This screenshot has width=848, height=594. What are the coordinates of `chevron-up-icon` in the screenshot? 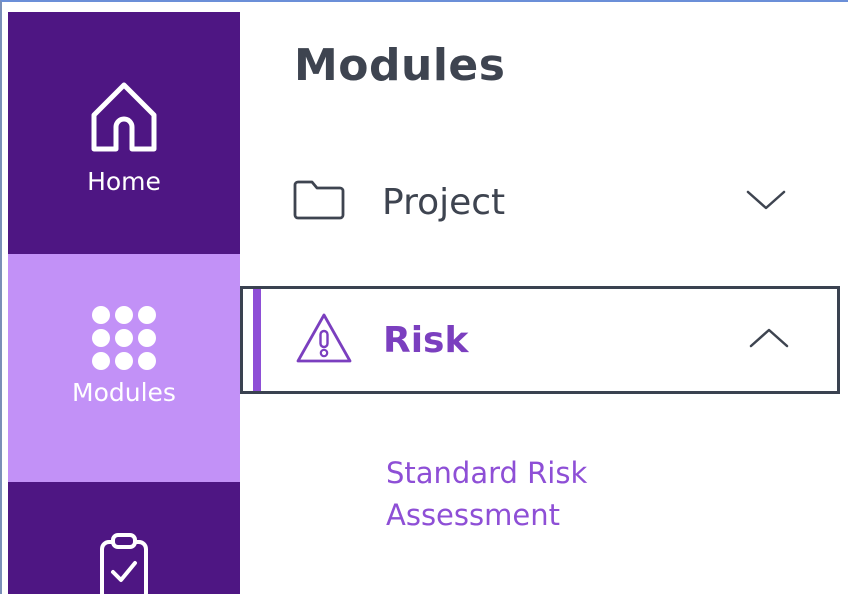 It's located at (769, 340).